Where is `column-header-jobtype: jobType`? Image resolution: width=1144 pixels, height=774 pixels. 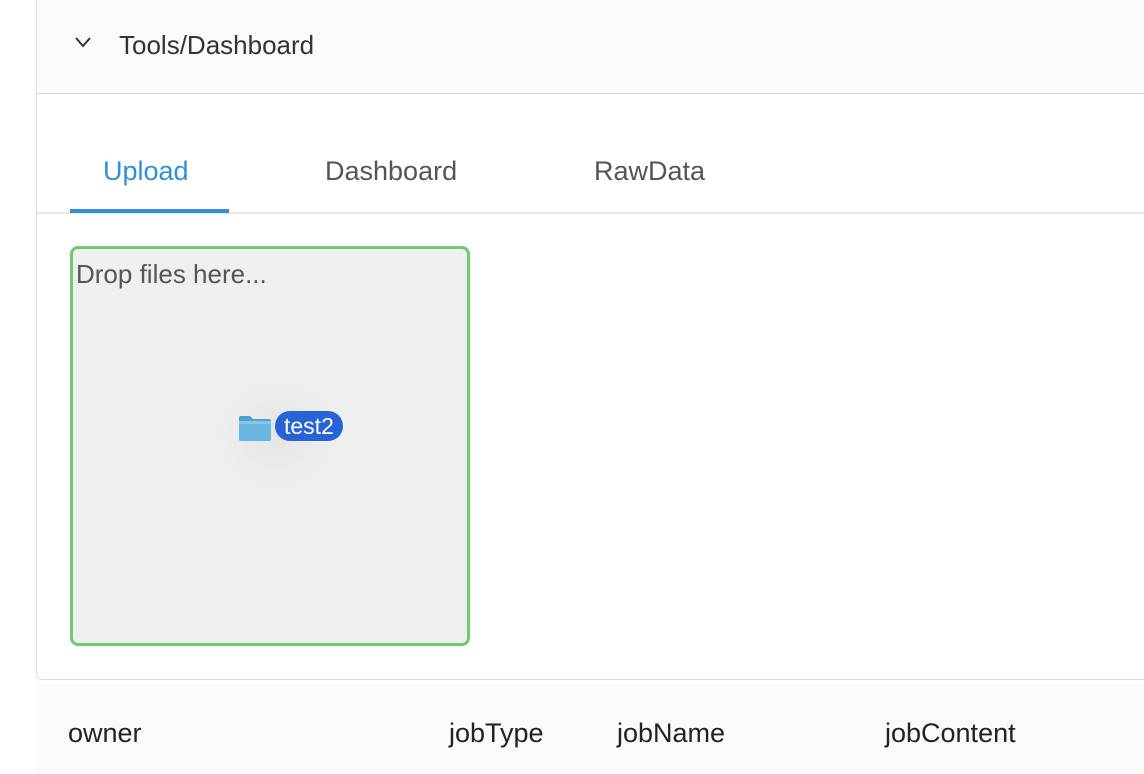
column-header-jobtype: jobType is located at coordinates (496, 733).